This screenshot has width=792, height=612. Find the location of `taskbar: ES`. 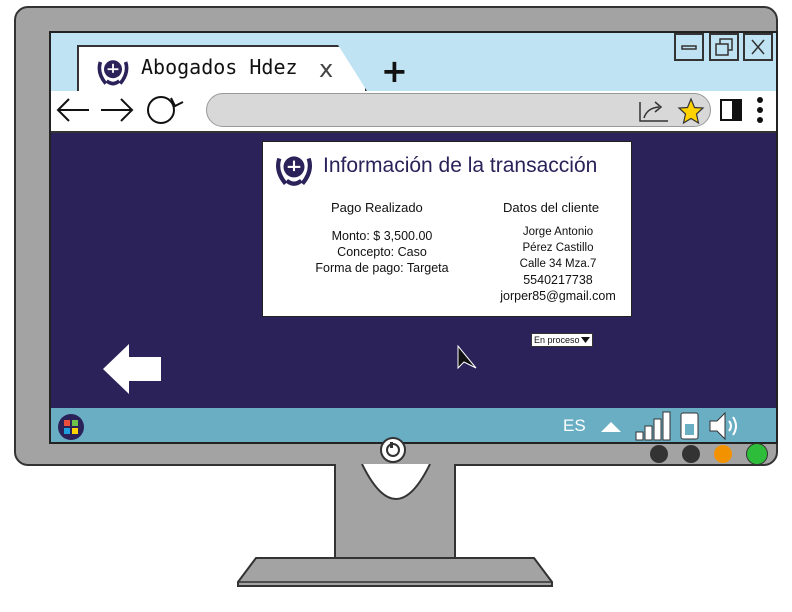

taskbar: ES is located at coordinates (413, 425).